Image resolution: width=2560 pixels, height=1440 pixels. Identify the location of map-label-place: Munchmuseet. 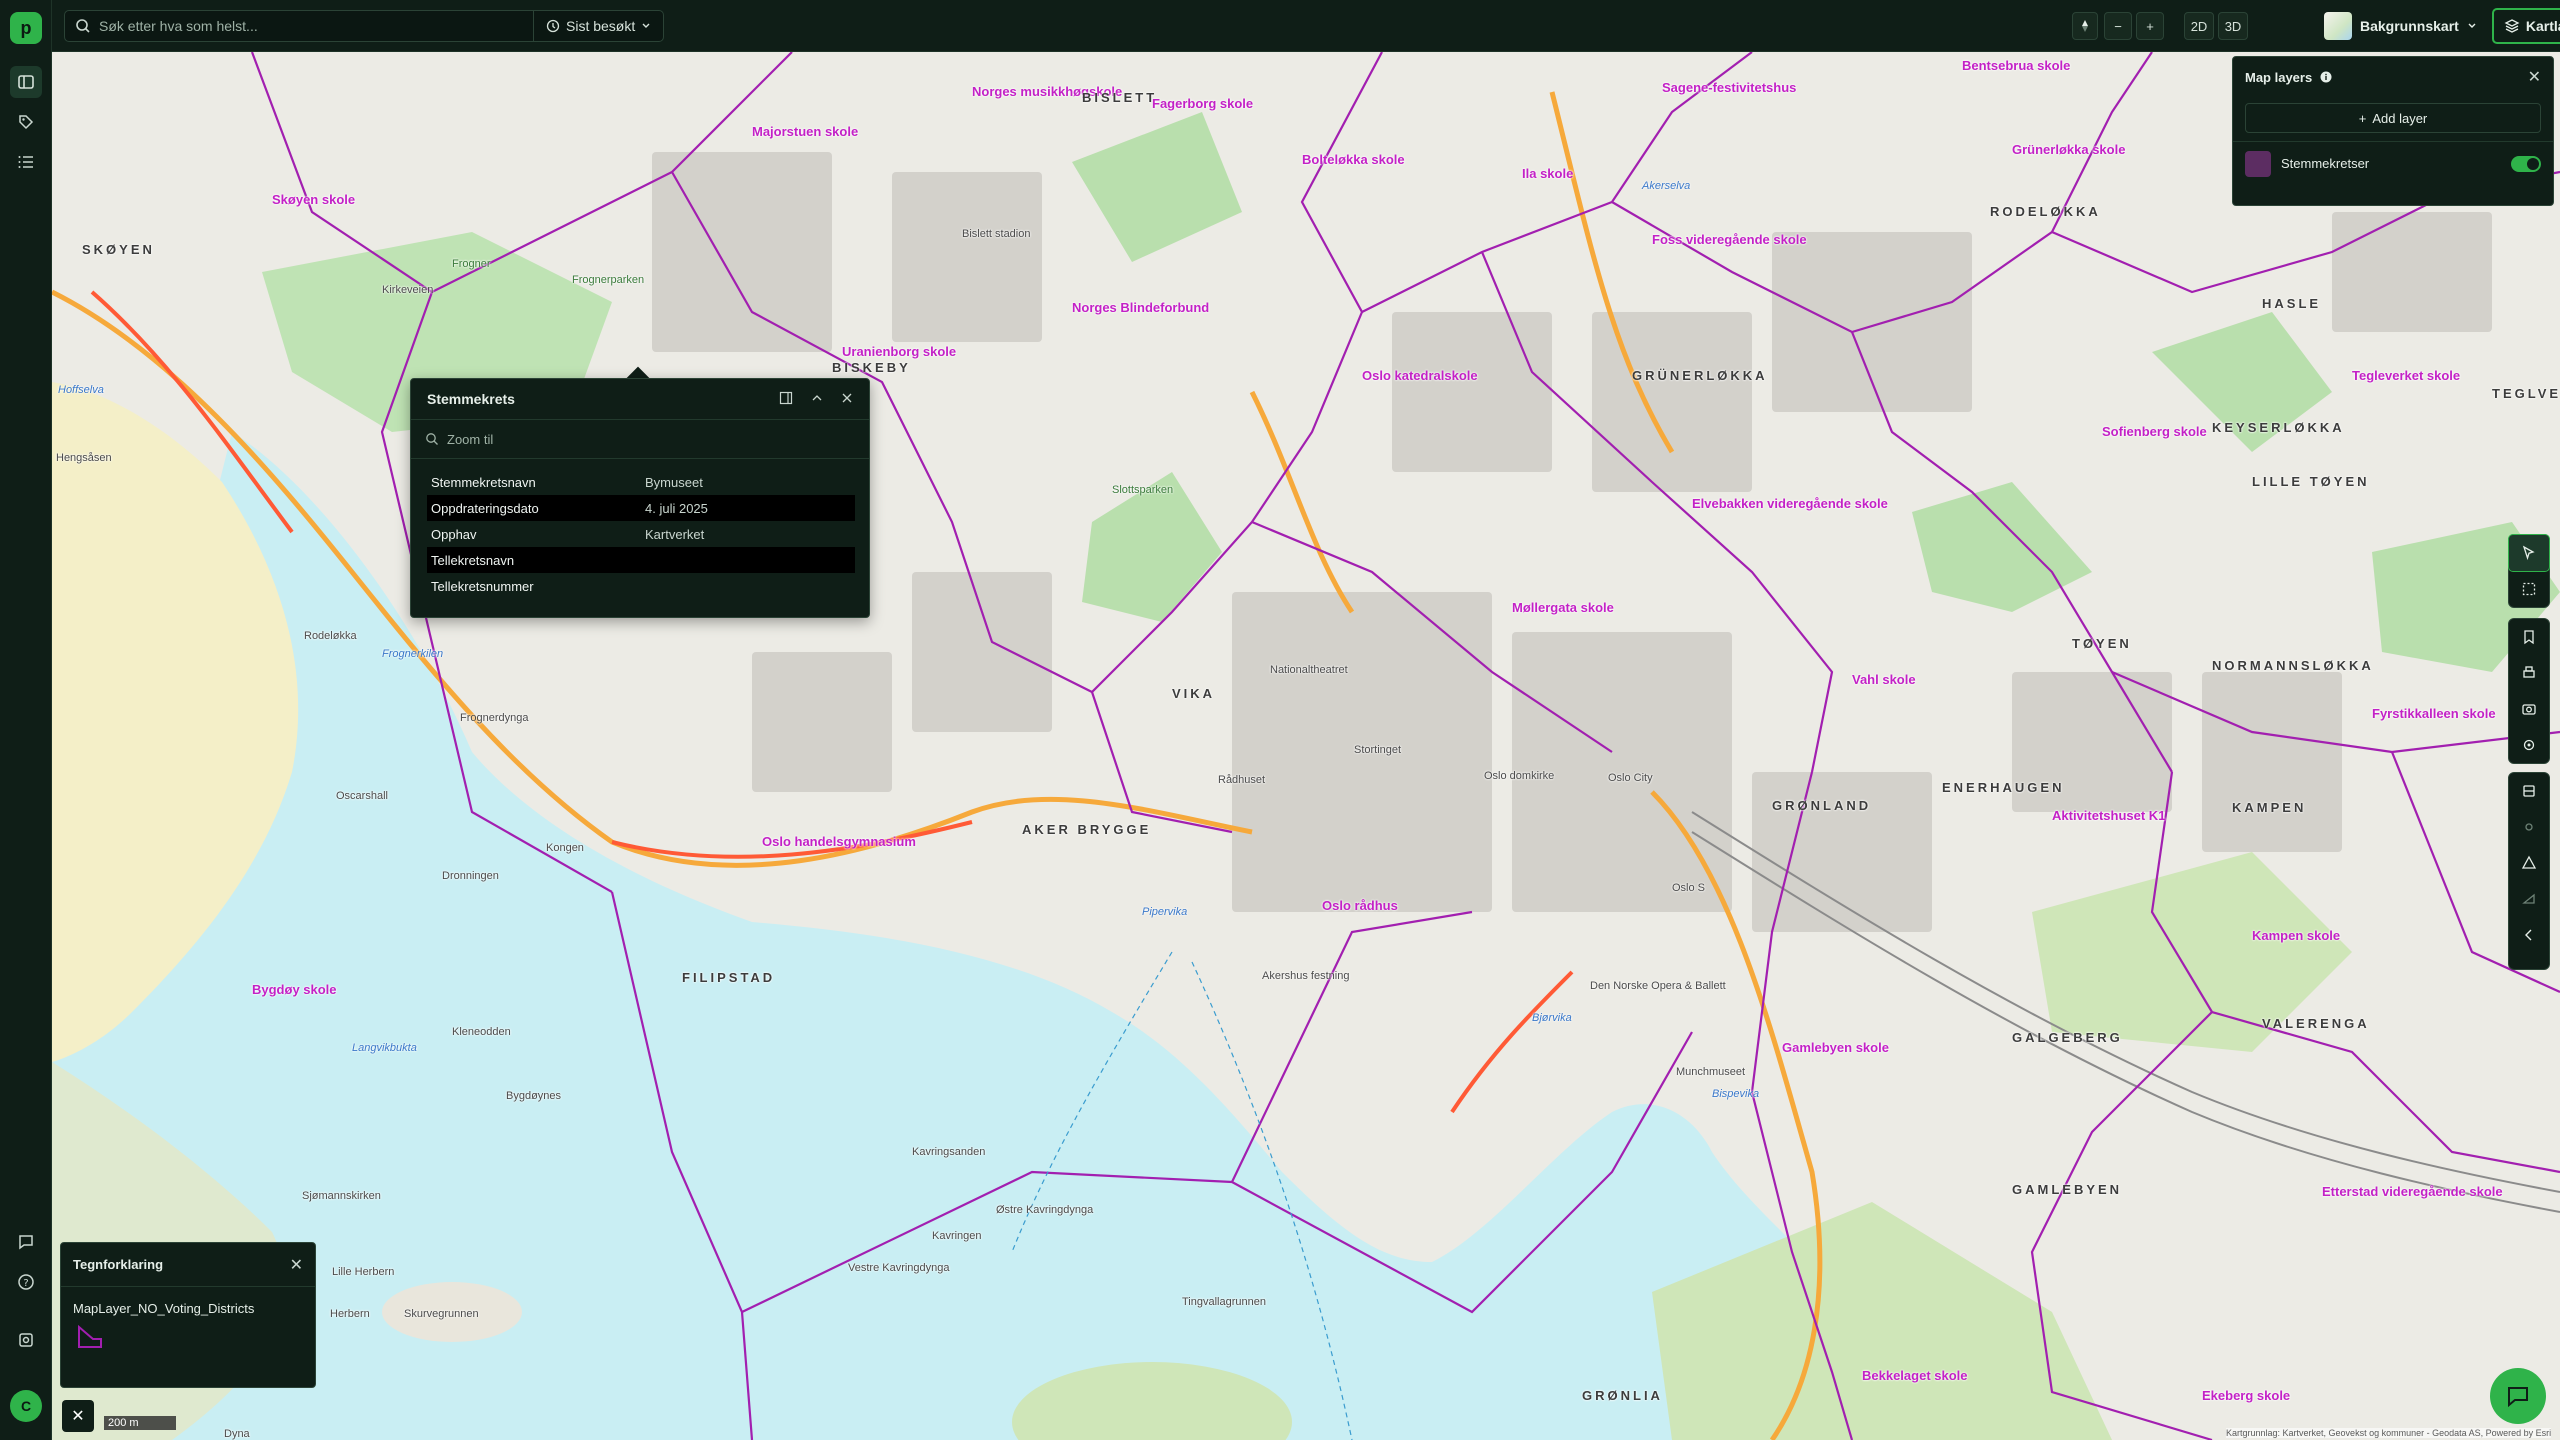
(1711, 1072).